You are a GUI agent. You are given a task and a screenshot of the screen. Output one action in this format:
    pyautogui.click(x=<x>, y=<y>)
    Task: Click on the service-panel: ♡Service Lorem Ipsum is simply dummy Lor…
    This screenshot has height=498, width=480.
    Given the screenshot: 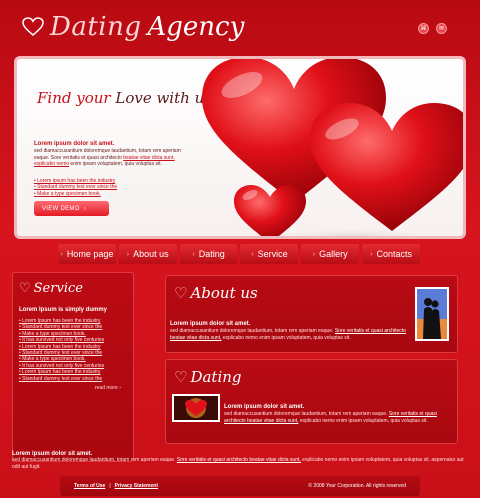 What is the action you would take?
    pyautogui.click(x=73, y=367)
    